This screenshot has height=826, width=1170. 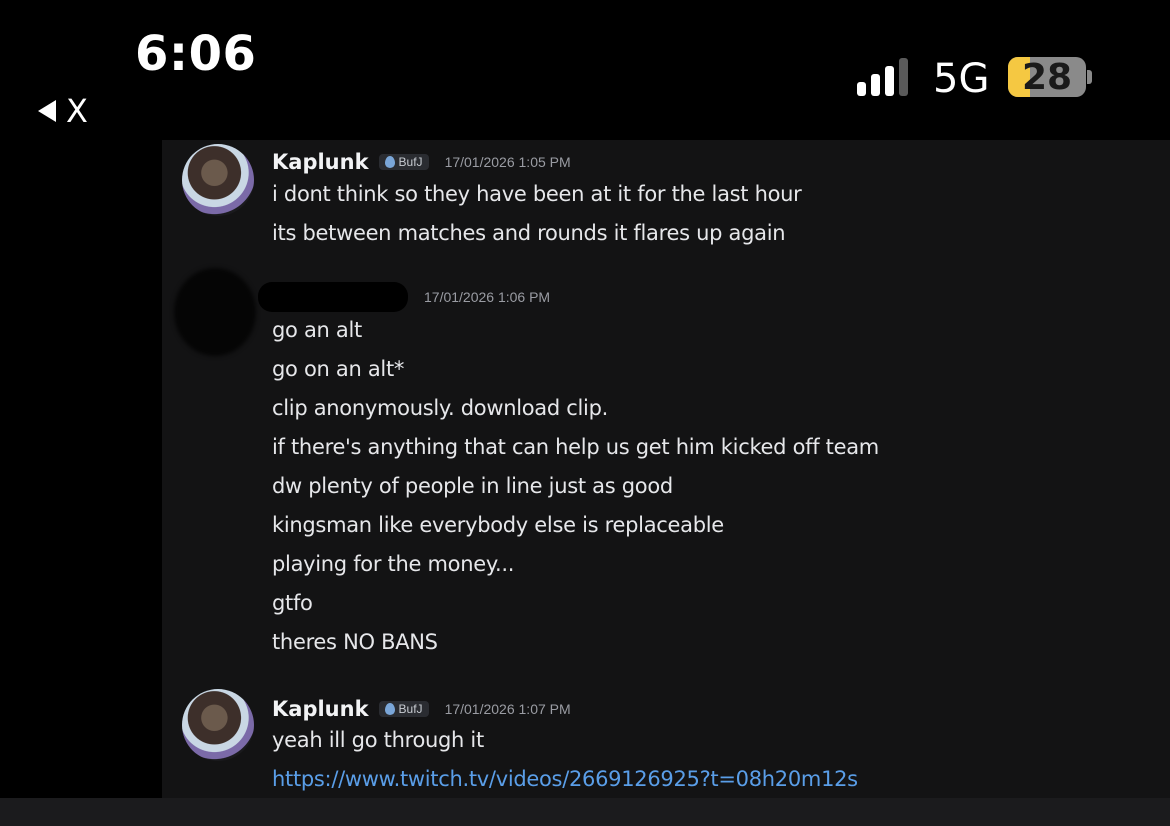 What do you see at coordinates (317, 330) in the screenshot?
I see `message-line: go an alt` at bounding box center [317, 330].